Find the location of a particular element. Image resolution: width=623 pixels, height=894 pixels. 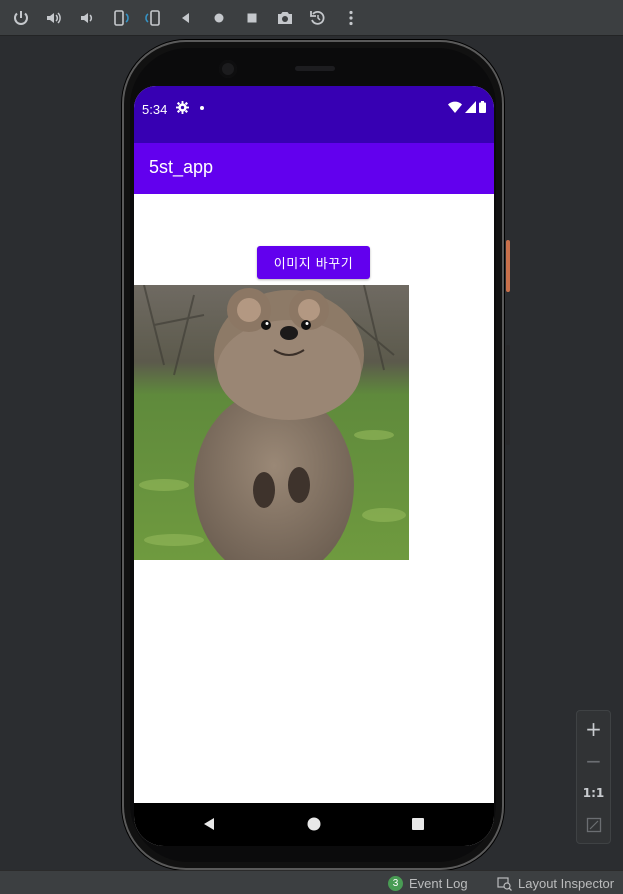

ide-status-bar: 3 Event Log Layout Inspector is located at coordinates (311, 882).